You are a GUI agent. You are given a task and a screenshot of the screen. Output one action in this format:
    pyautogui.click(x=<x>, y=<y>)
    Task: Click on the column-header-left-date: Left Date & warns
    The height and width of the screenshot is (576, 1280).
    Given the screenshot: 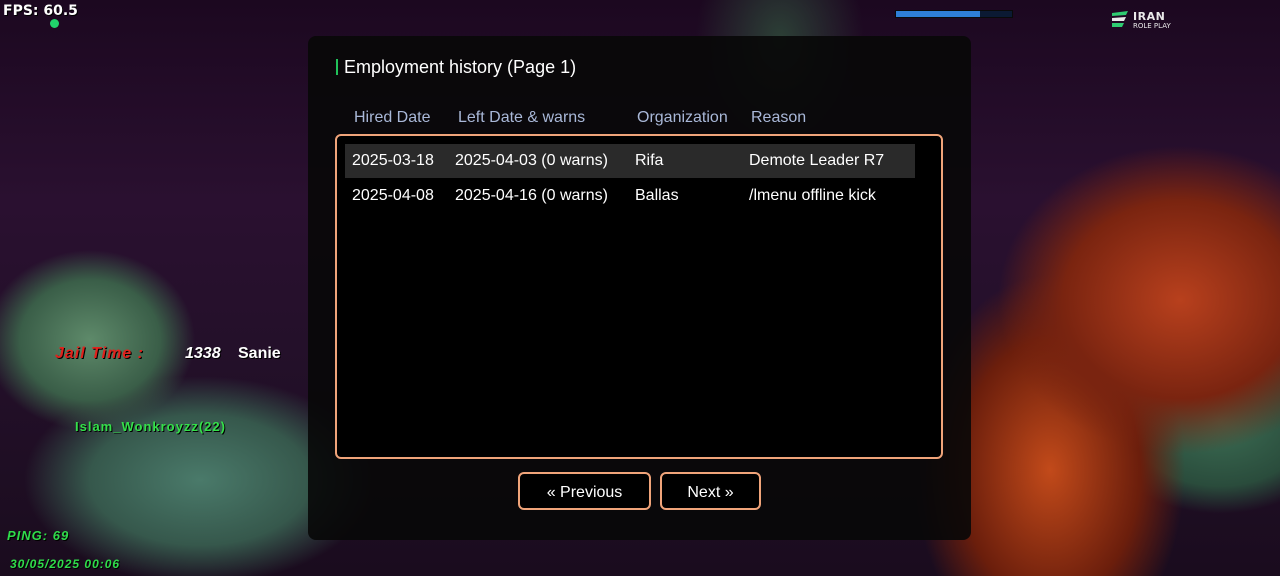 What is the action you would take?
    pyautogui.click(x=522, y=117)
    